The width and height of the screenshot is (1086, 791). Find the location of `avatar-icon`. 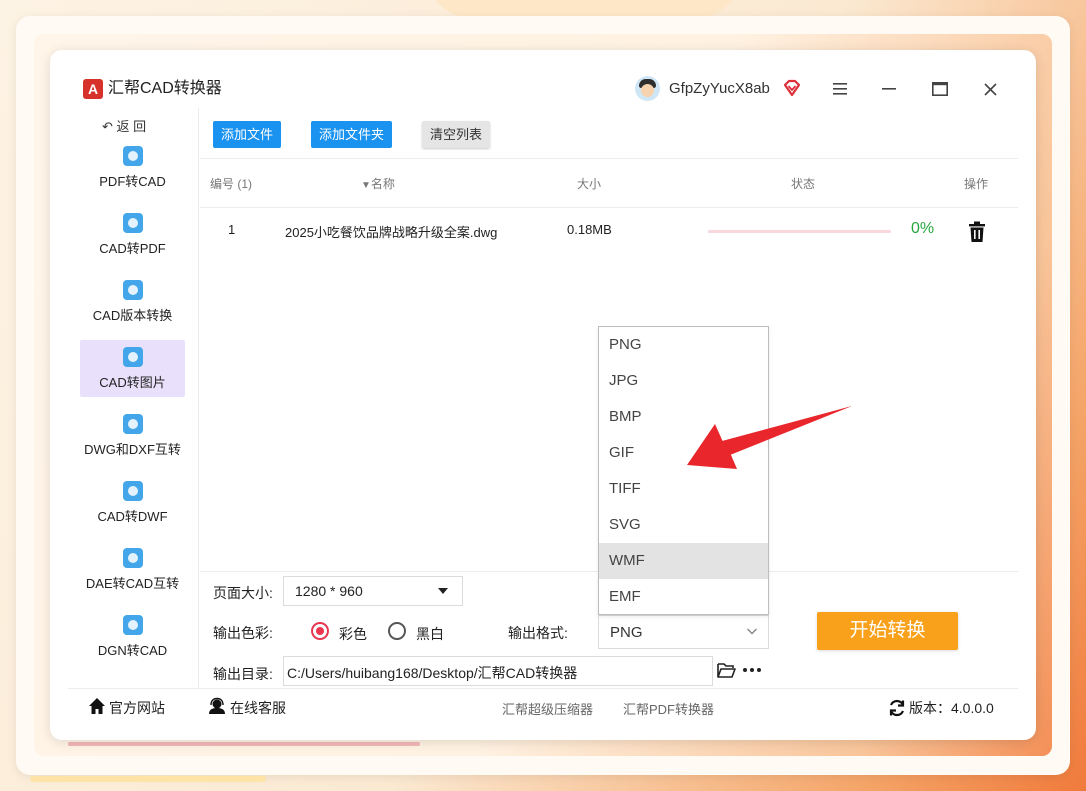

avatar-icon is located at coordinates (647, 88).